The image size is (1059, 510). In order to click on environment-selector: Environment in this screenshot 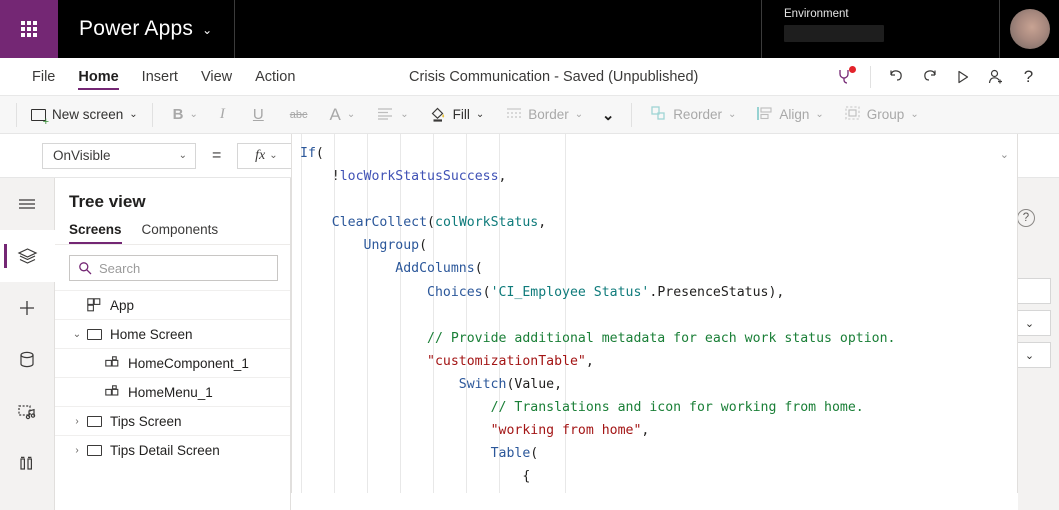, I will do `click(881, 29)`.